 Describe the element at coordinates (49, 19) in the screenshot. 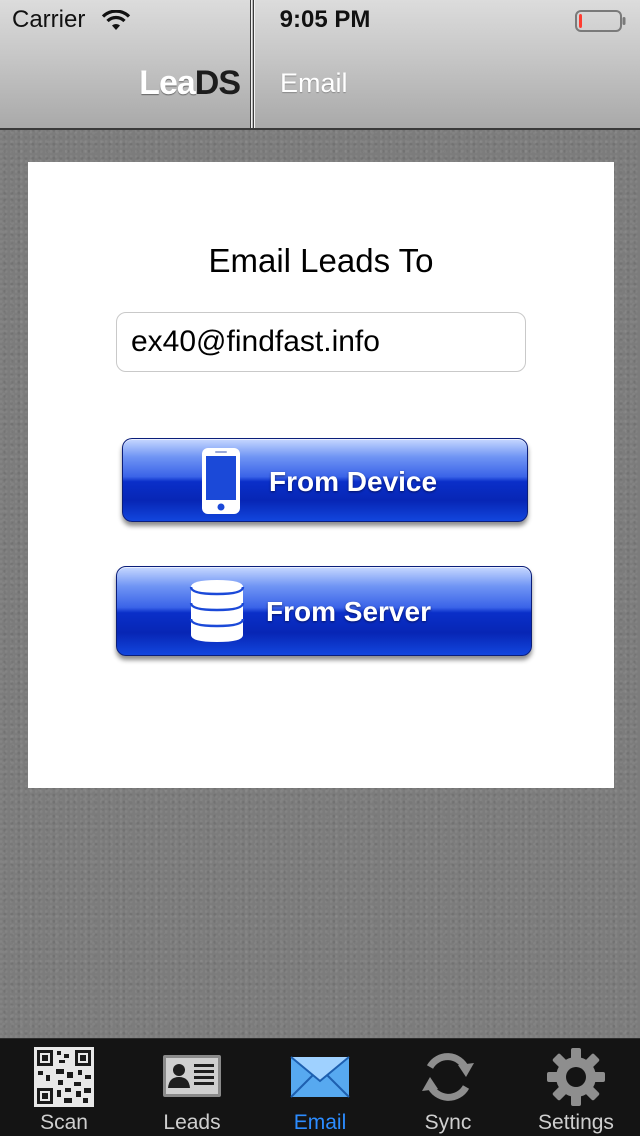

I see `carrier-label: Carrier` at that location.